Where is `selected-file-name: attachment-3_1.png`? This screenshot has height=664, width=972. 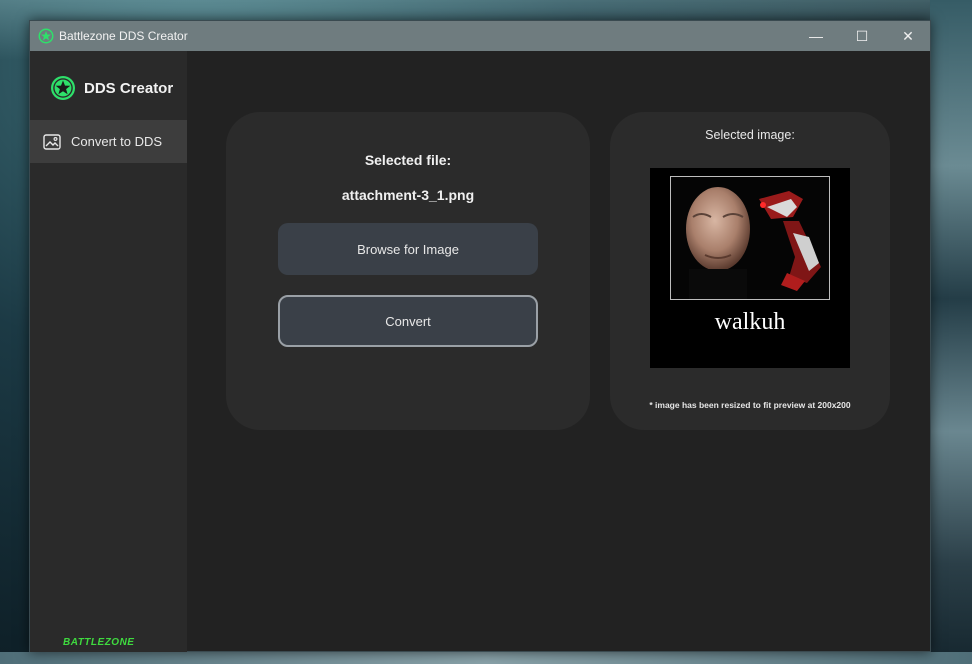
selected-file-name: attachment-3_1.png is located at coordinates (408, 195).